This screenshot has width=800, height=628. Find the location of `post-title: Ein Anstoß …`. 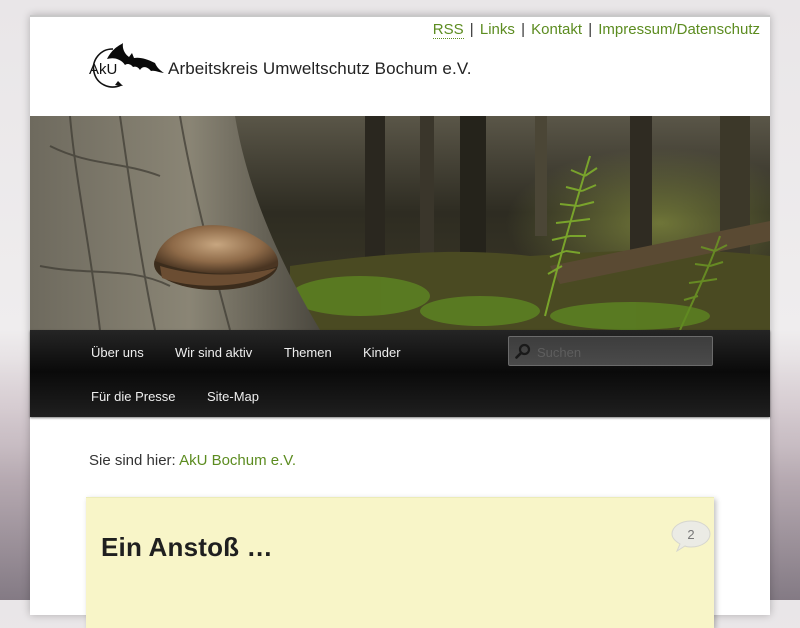

post-title: Ein Anstoß … is located at coordinates (187, 547).